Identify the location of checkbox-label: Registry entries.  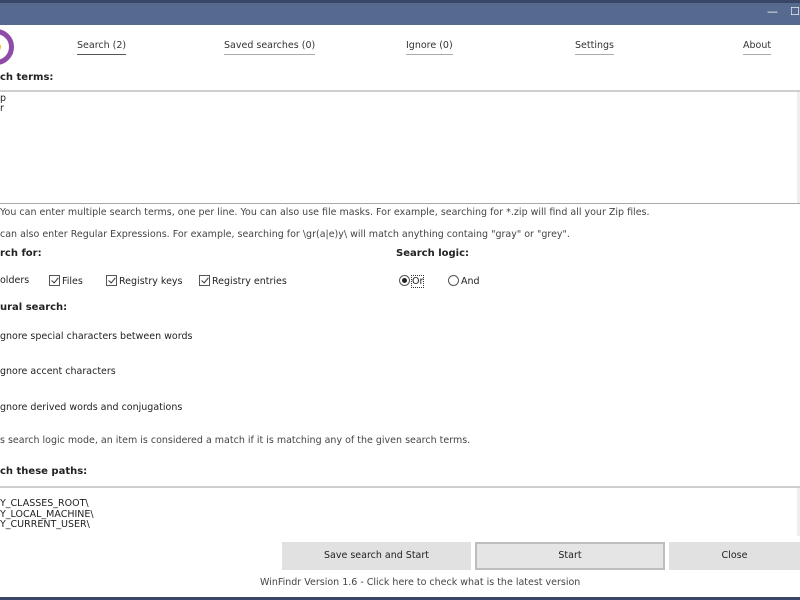
(249, 281).